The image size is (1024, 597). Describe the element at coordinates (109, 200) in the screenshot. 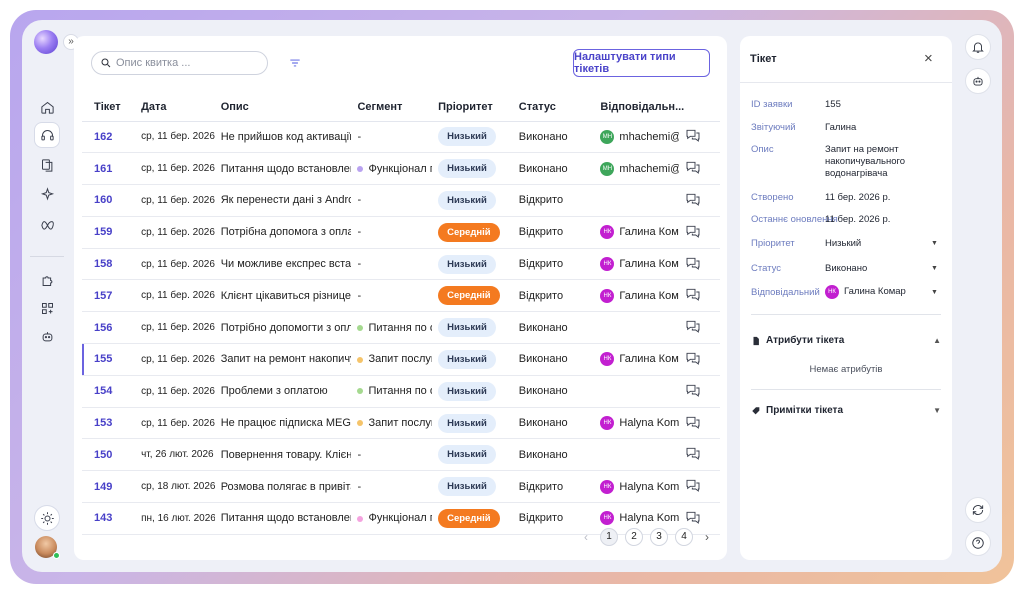

I see `ticket-id: 160` at that location.